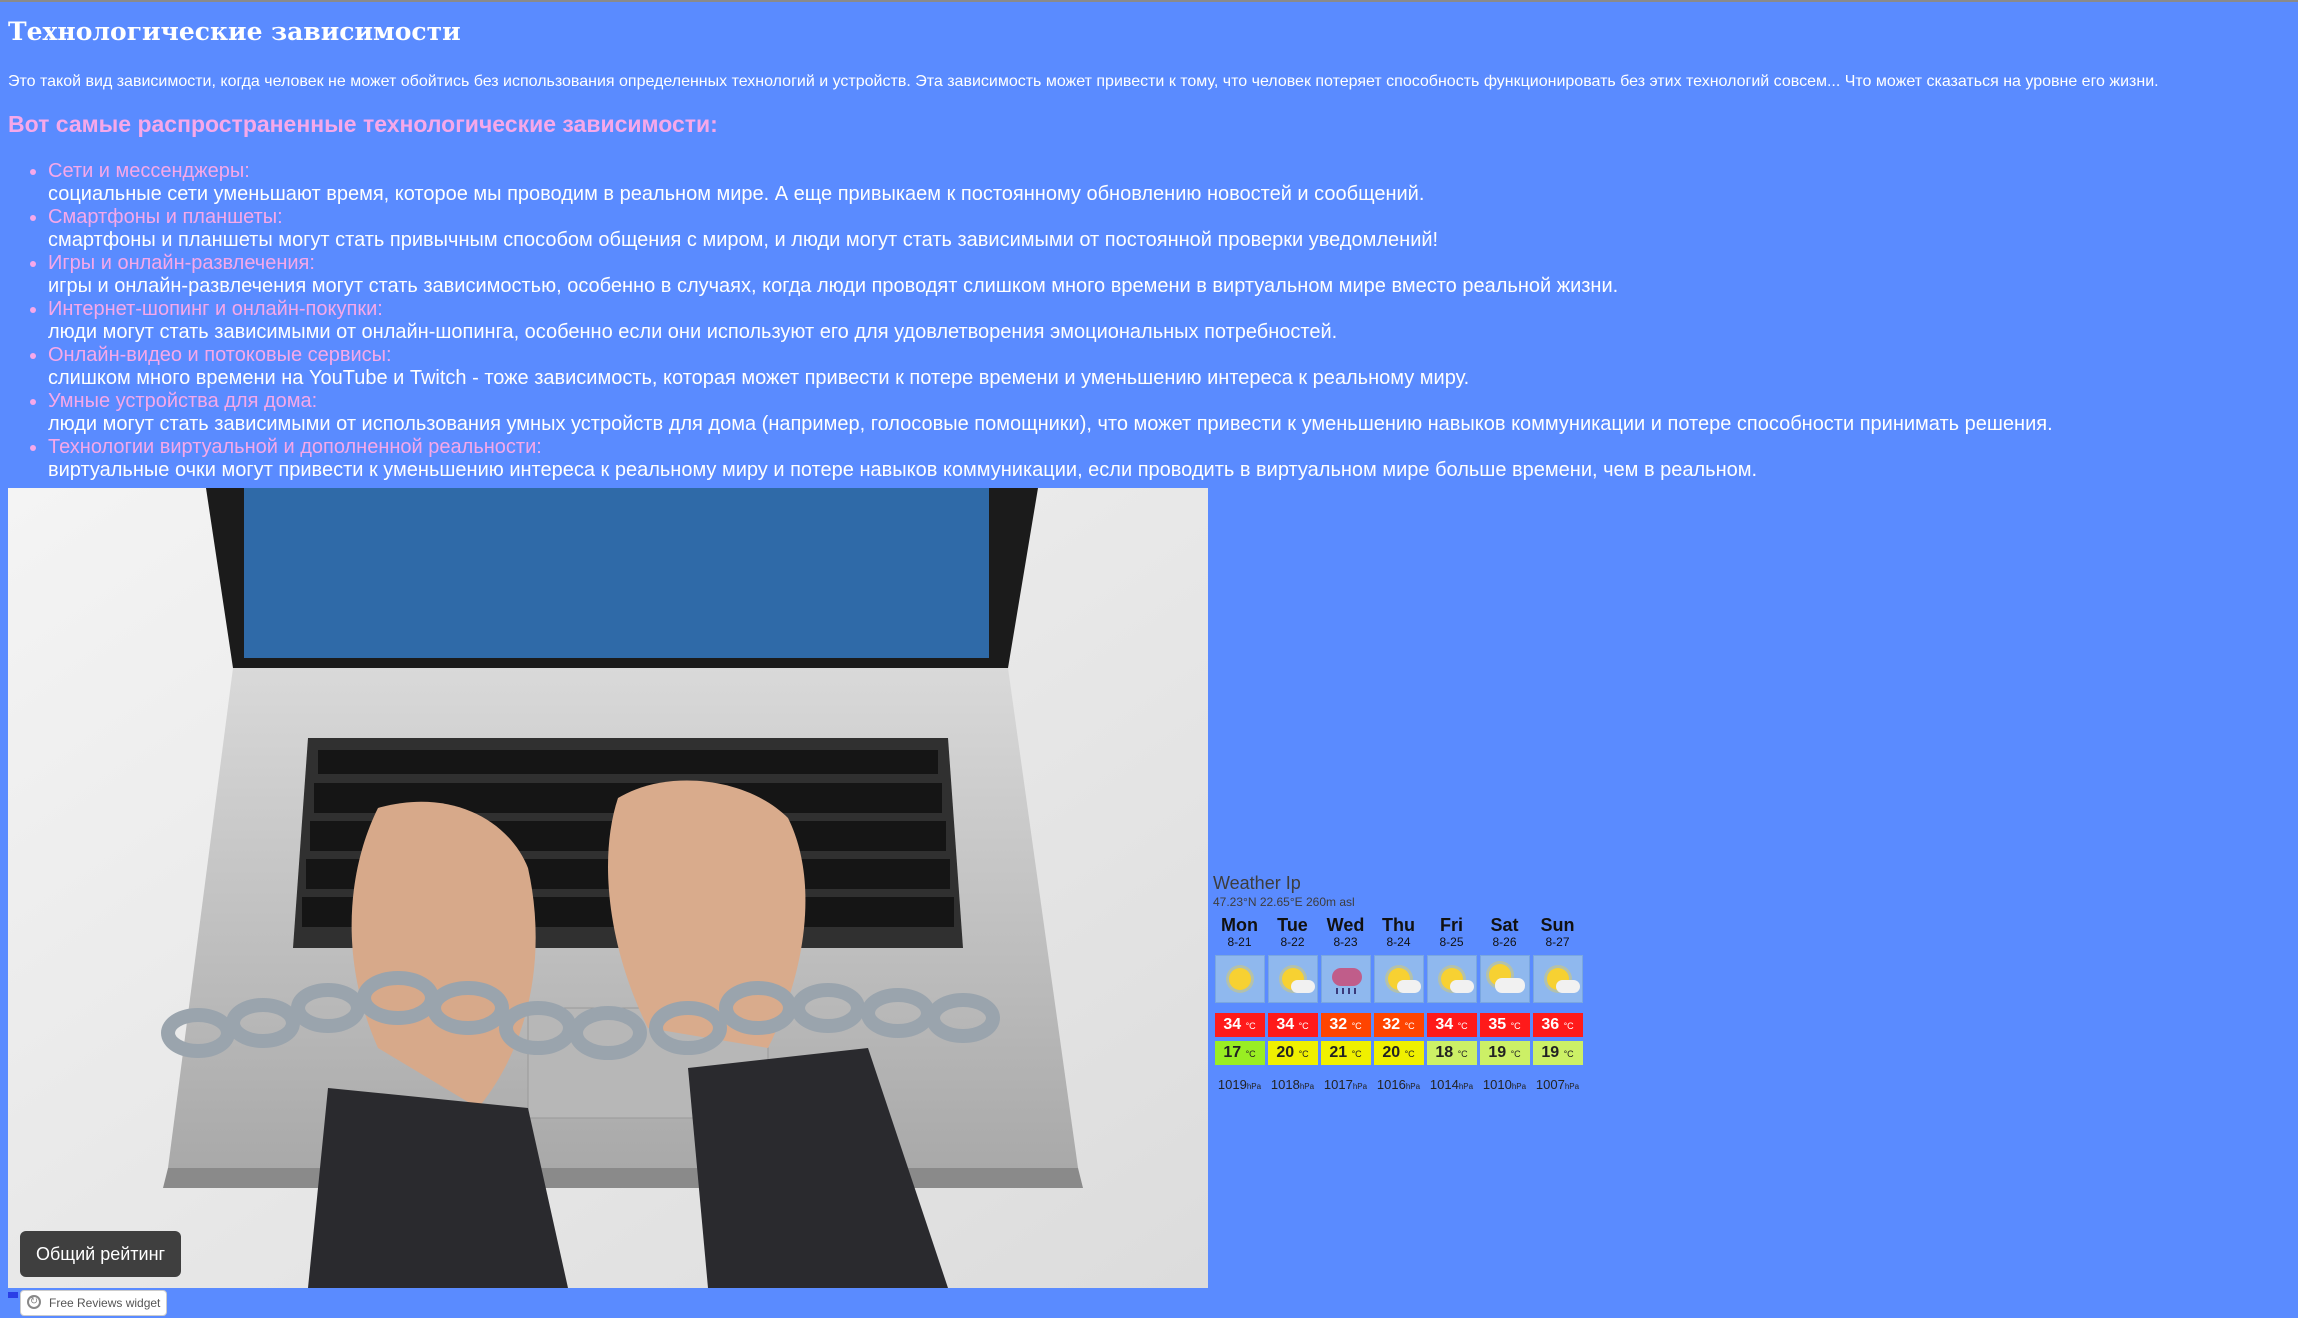 The image size is (2298, 1318). I want to click on weather-pressure-value: 1018, so click(1285, 1084).